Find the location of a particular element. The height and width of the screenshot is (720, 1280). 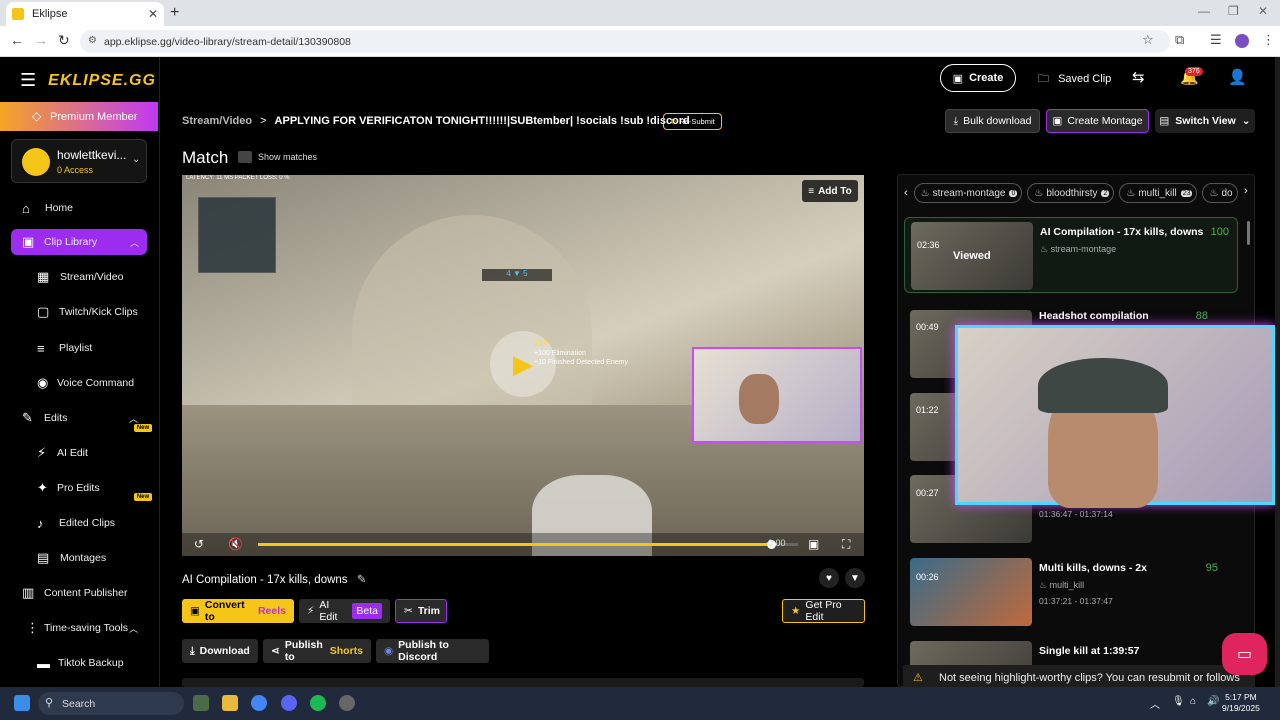

chat-support-button: ▭ is located at coordinates (1244, 654).